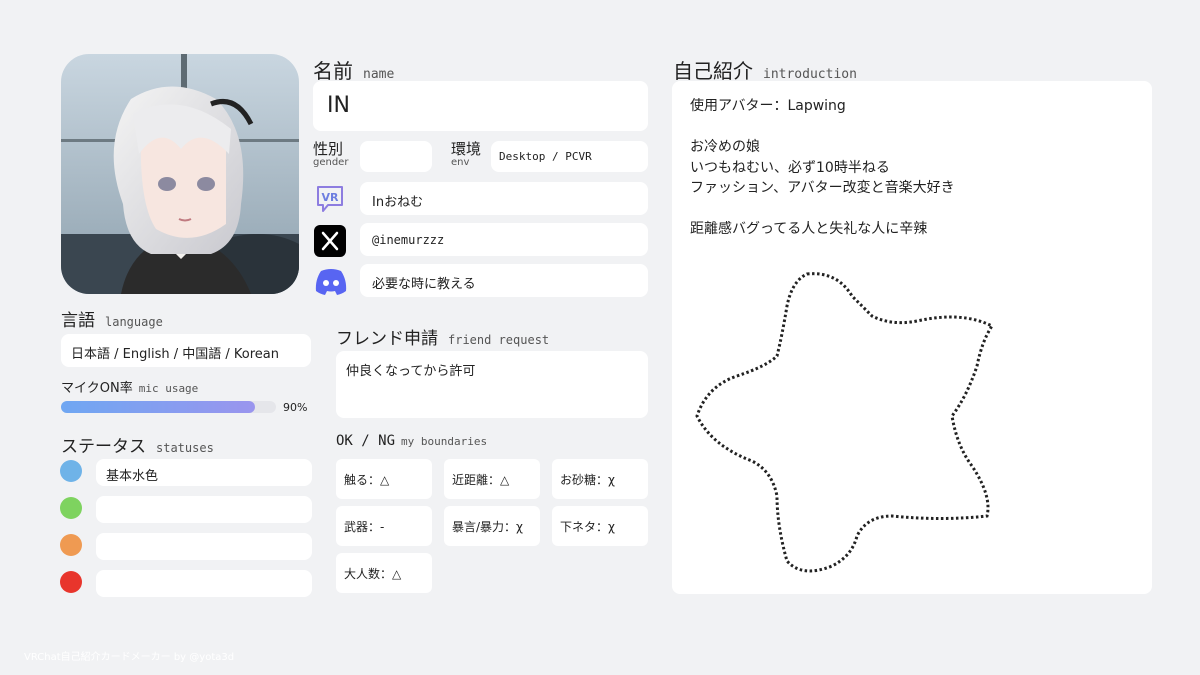 The width and height of the screenshot is (1200, 675). What do you see at coordinates (132, 476) in the screenshot?
I see `status-label: 基本水色` at bounding box center [132, 476].